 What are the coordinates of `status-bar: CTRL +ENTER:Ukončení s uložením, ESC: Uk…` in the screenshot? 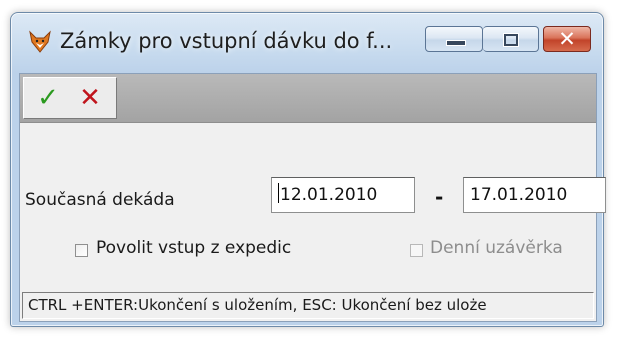 It's located at (308, 305).